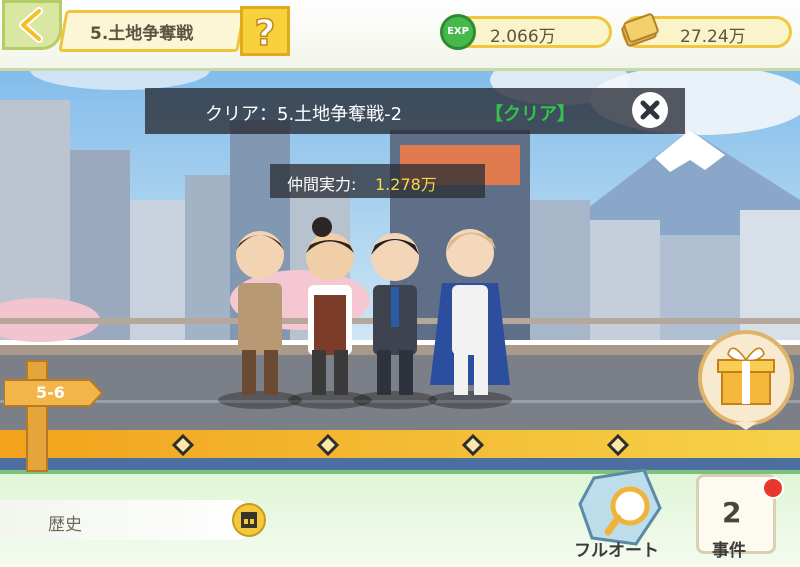 The height and width of the screenshot is (567, 800). What do you see at coordinates (142, 34) in the screenshot?
I see `stage-title: 5.土地争奪戦` at bounding box center [142, 34].